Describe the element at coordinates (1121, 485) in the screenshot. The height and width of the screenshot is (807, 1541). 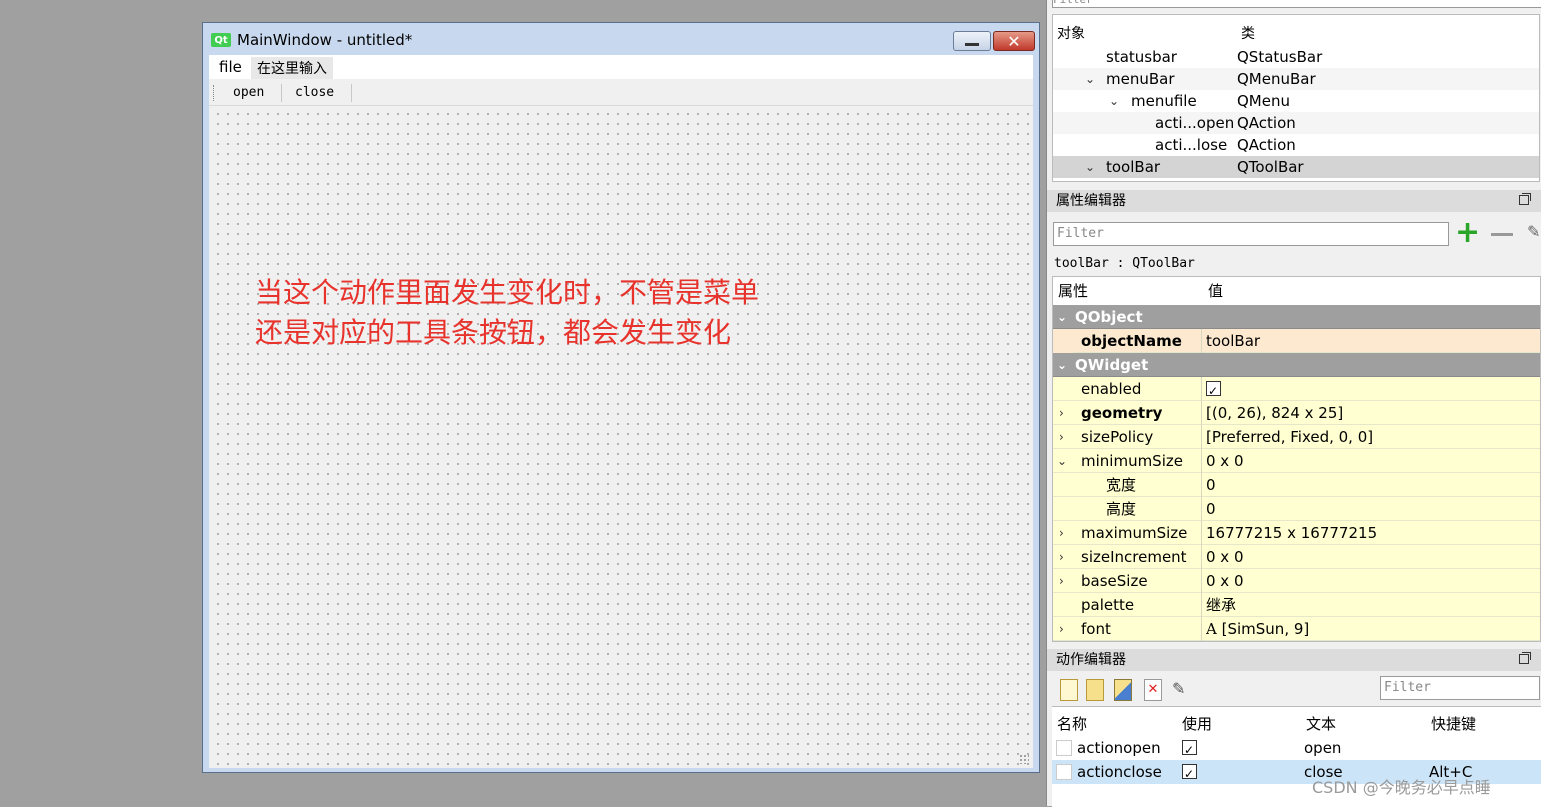
I see `property-name: 宽度` at that location.